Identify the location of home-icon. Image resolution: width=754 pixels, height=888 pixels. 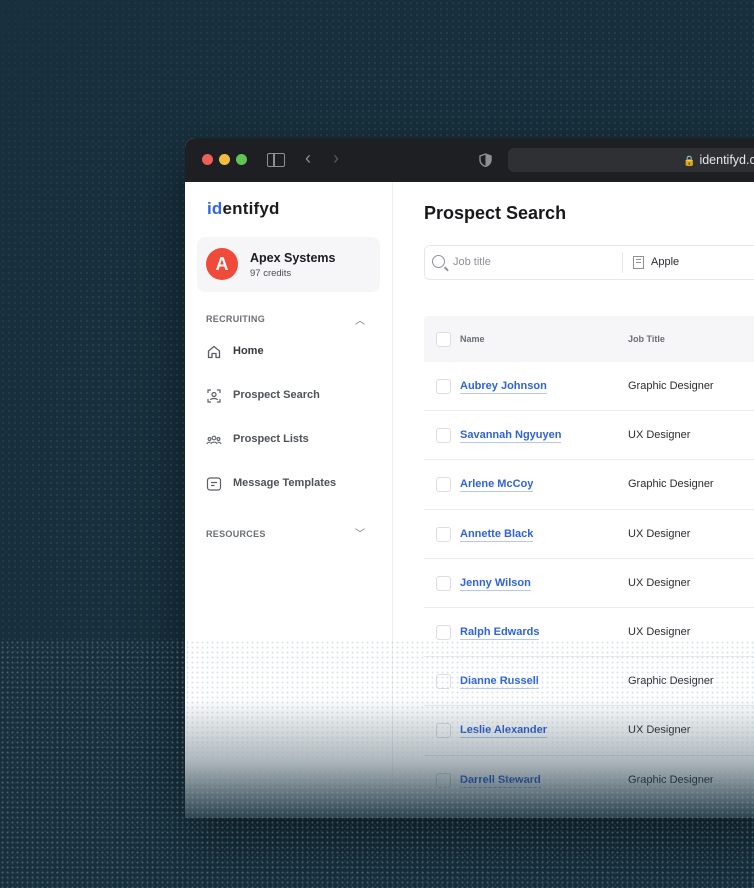
(214, 352).